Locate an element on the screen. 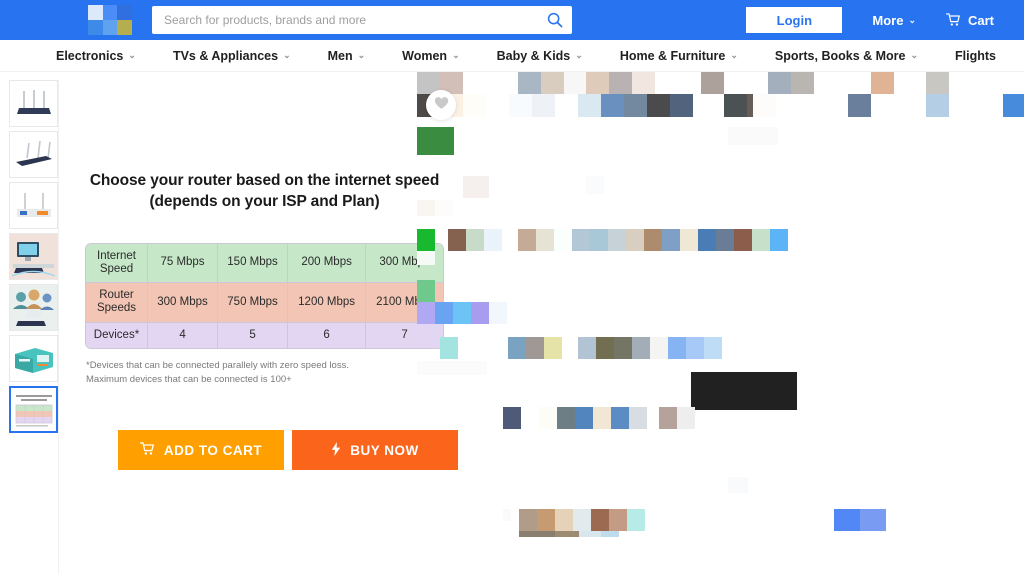 This screenshot has width=1024, height=574. nav-item-women: Women ⌄ is located at coordinates (430, 56).